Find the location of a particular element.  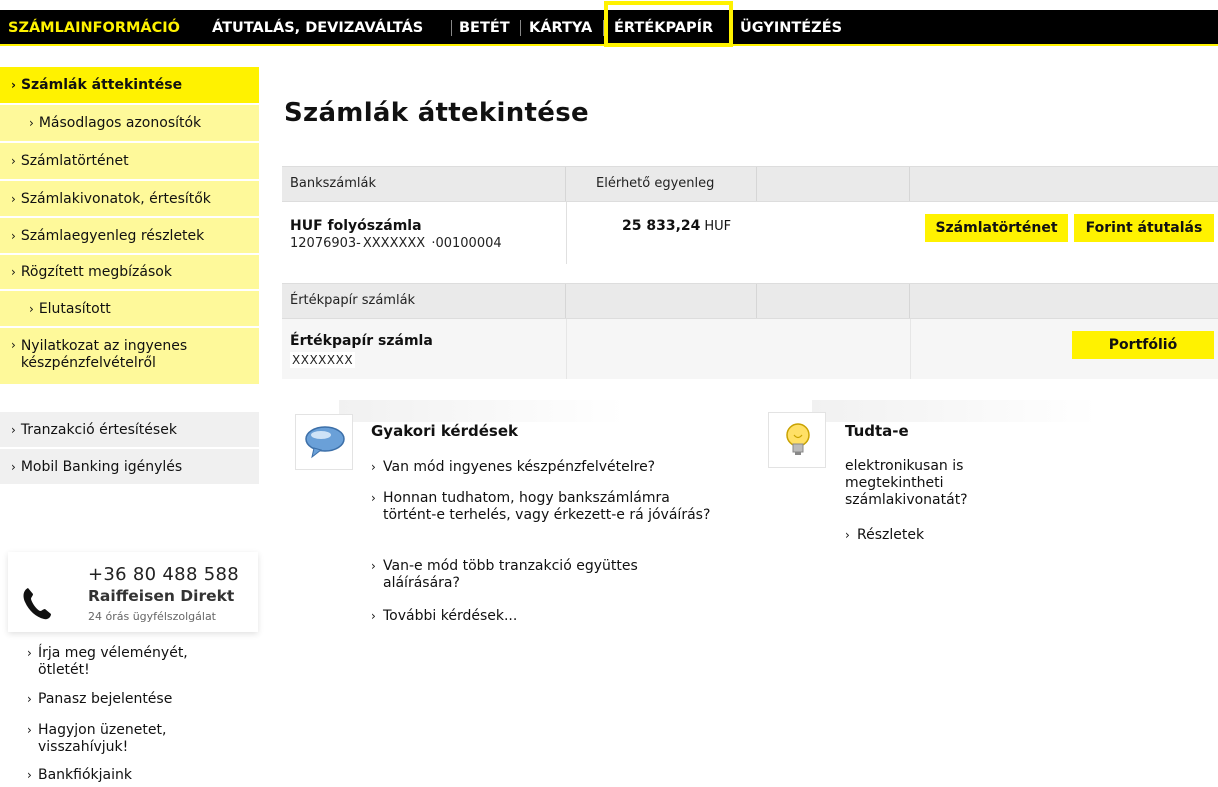

direkt-phone-number: +36 80 488 588 is located at coordinates (163, 574).